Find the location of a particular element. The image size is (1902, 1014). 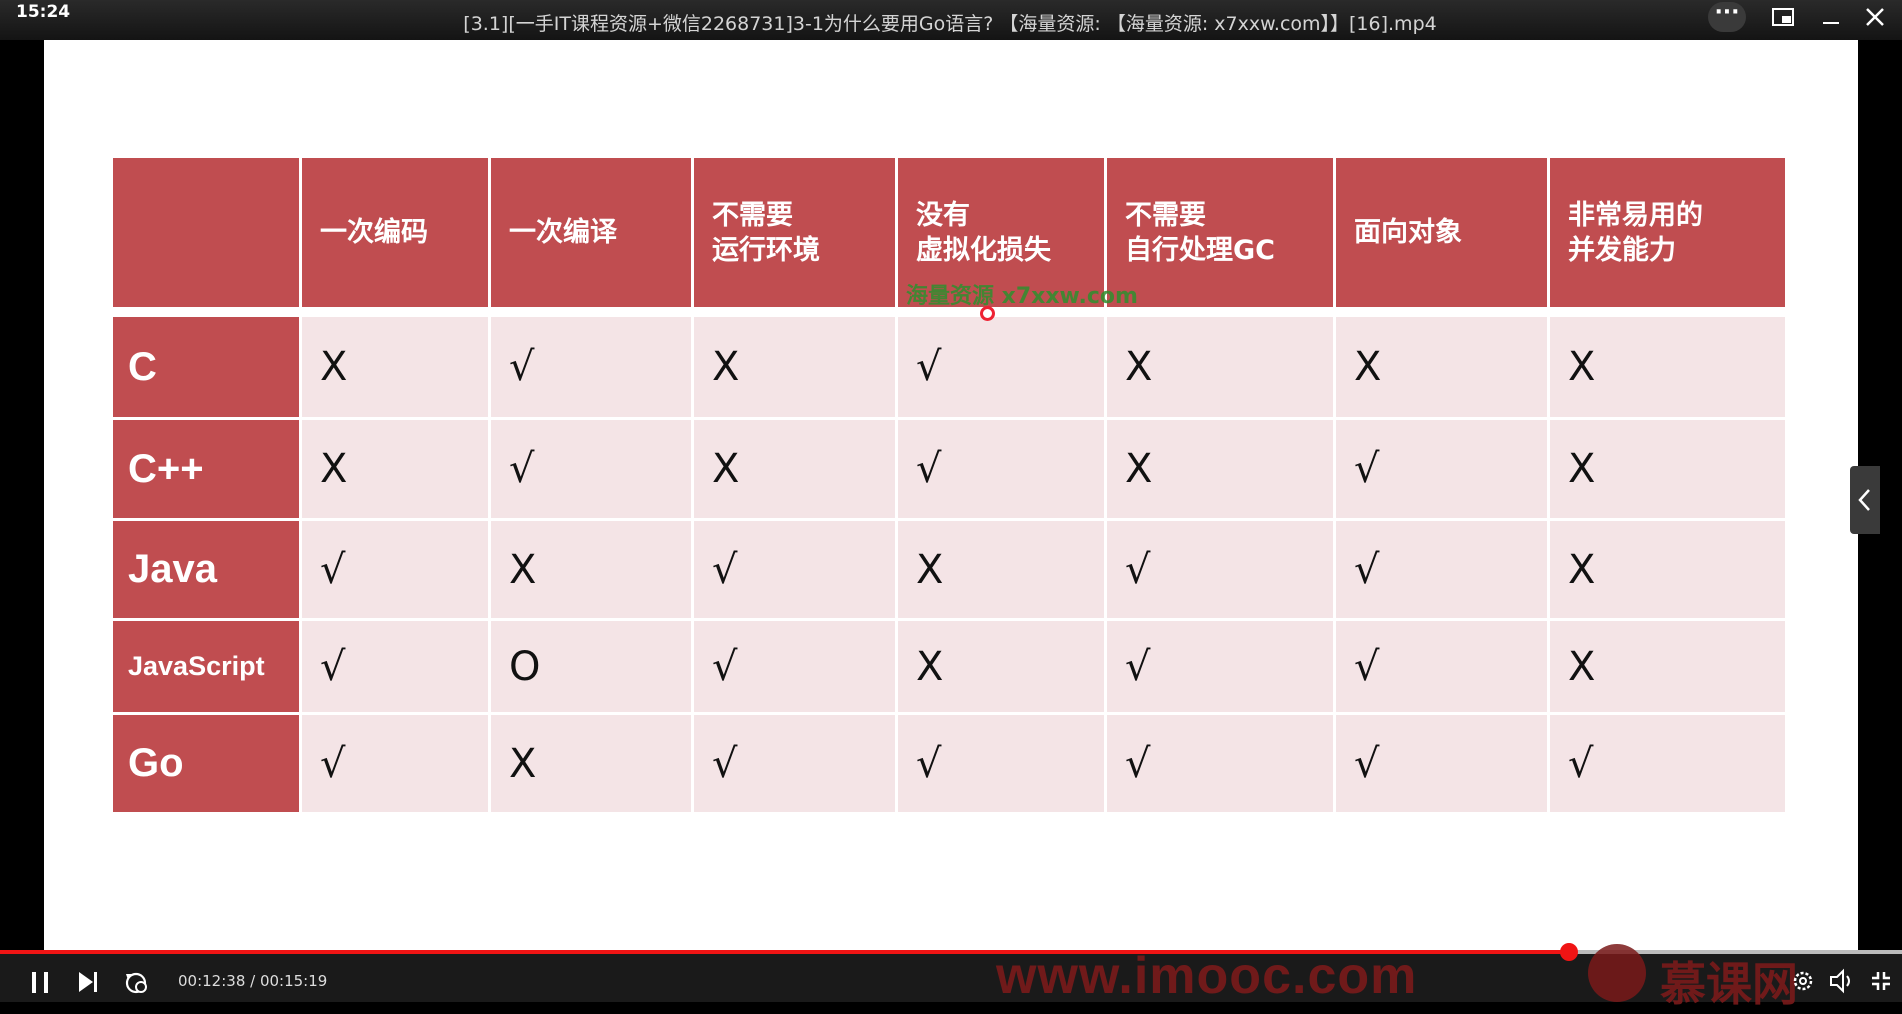

loop-icon is located at coordinates (137, 982).